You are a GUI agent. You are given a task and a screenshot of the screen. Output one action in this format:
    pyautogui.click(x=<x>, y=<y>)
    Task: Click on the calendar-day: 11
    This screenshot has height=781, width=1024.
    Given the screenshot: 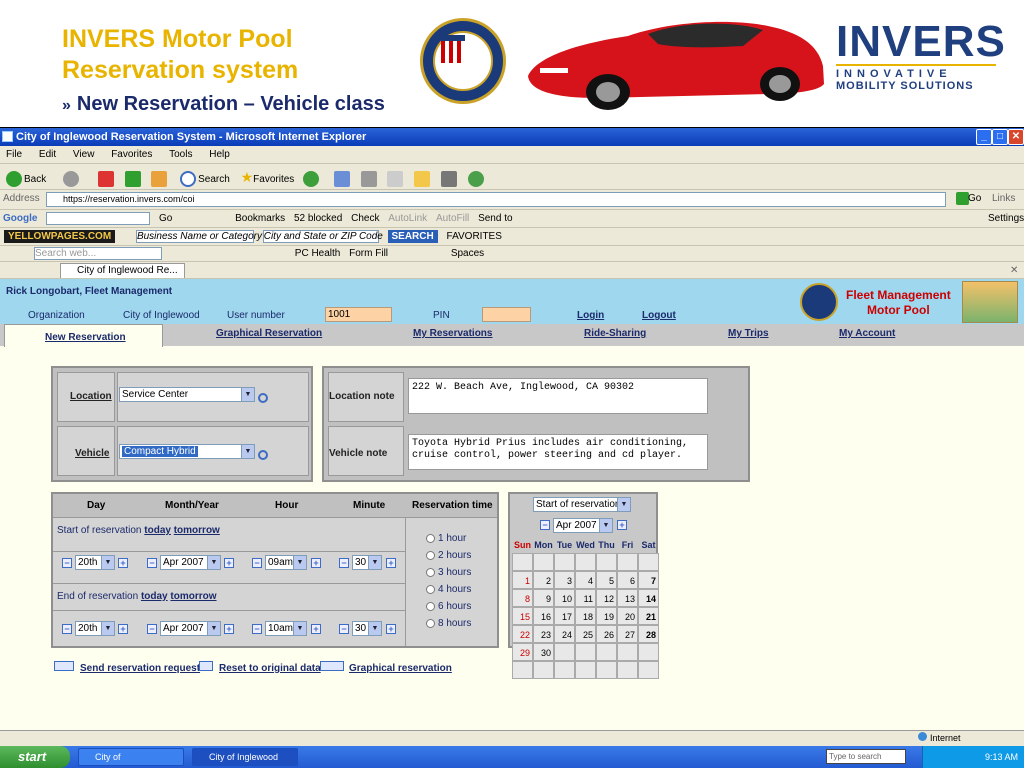 What is the action you would take?
    pyautogui.click(x=585, y=598)
    